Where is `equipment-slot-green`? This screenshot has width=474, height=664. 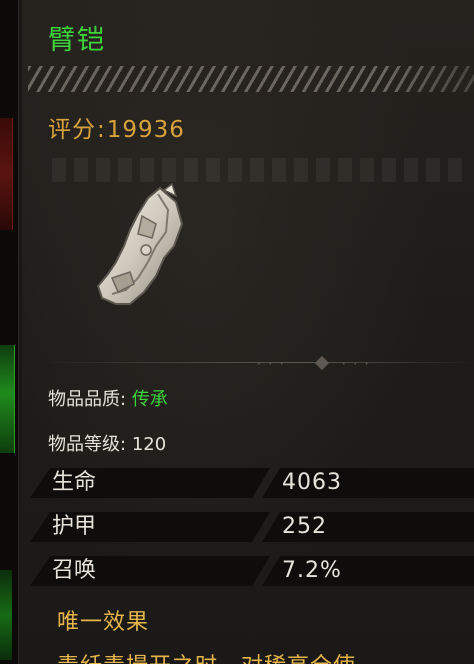
equipment-slot-green is located at coordinates (7, 399).